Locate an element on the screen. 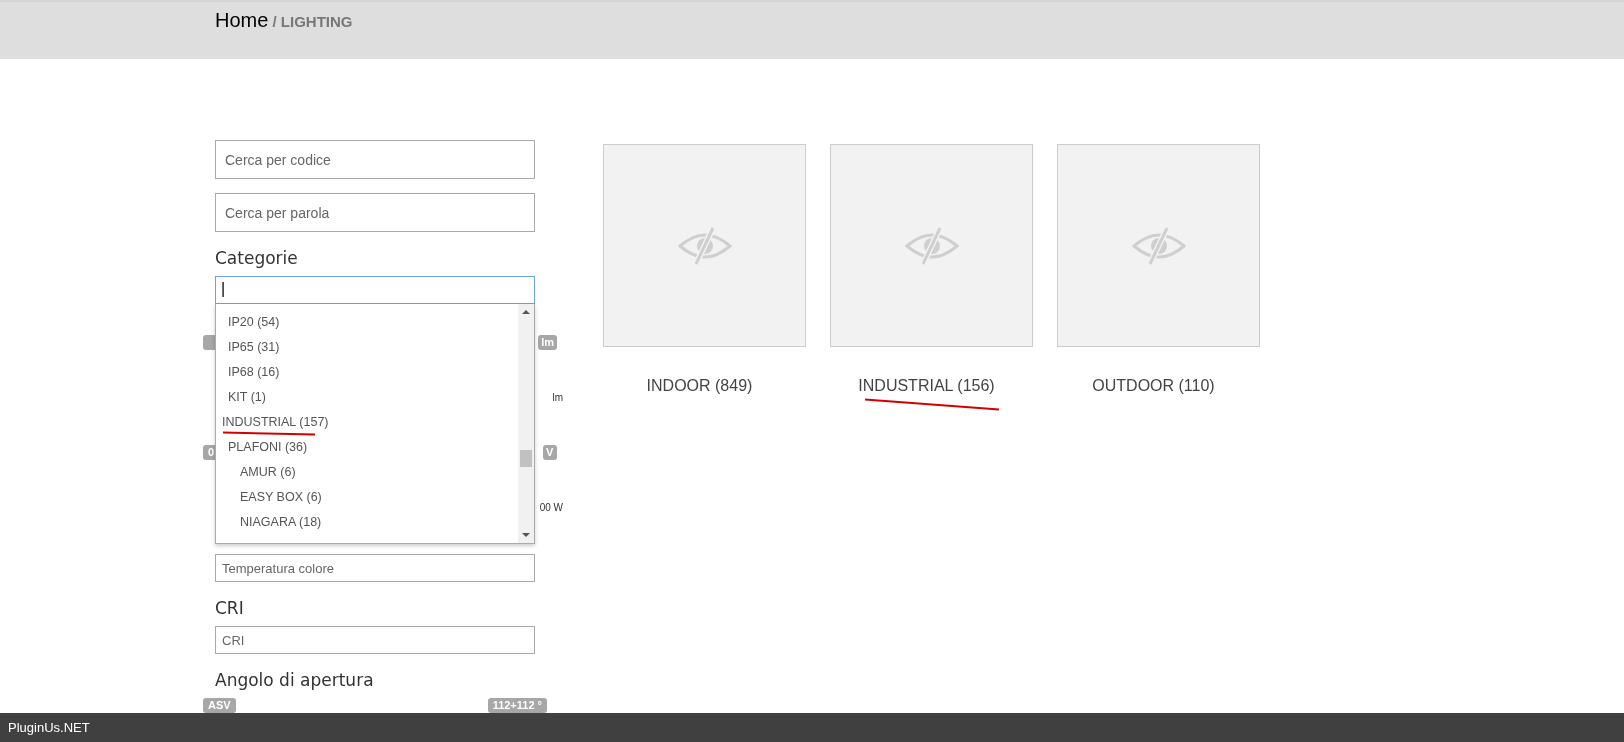 The width and height of the screenshot is (1624, 742). search-field: Cerca per codice is located at coordinates (375, 159).